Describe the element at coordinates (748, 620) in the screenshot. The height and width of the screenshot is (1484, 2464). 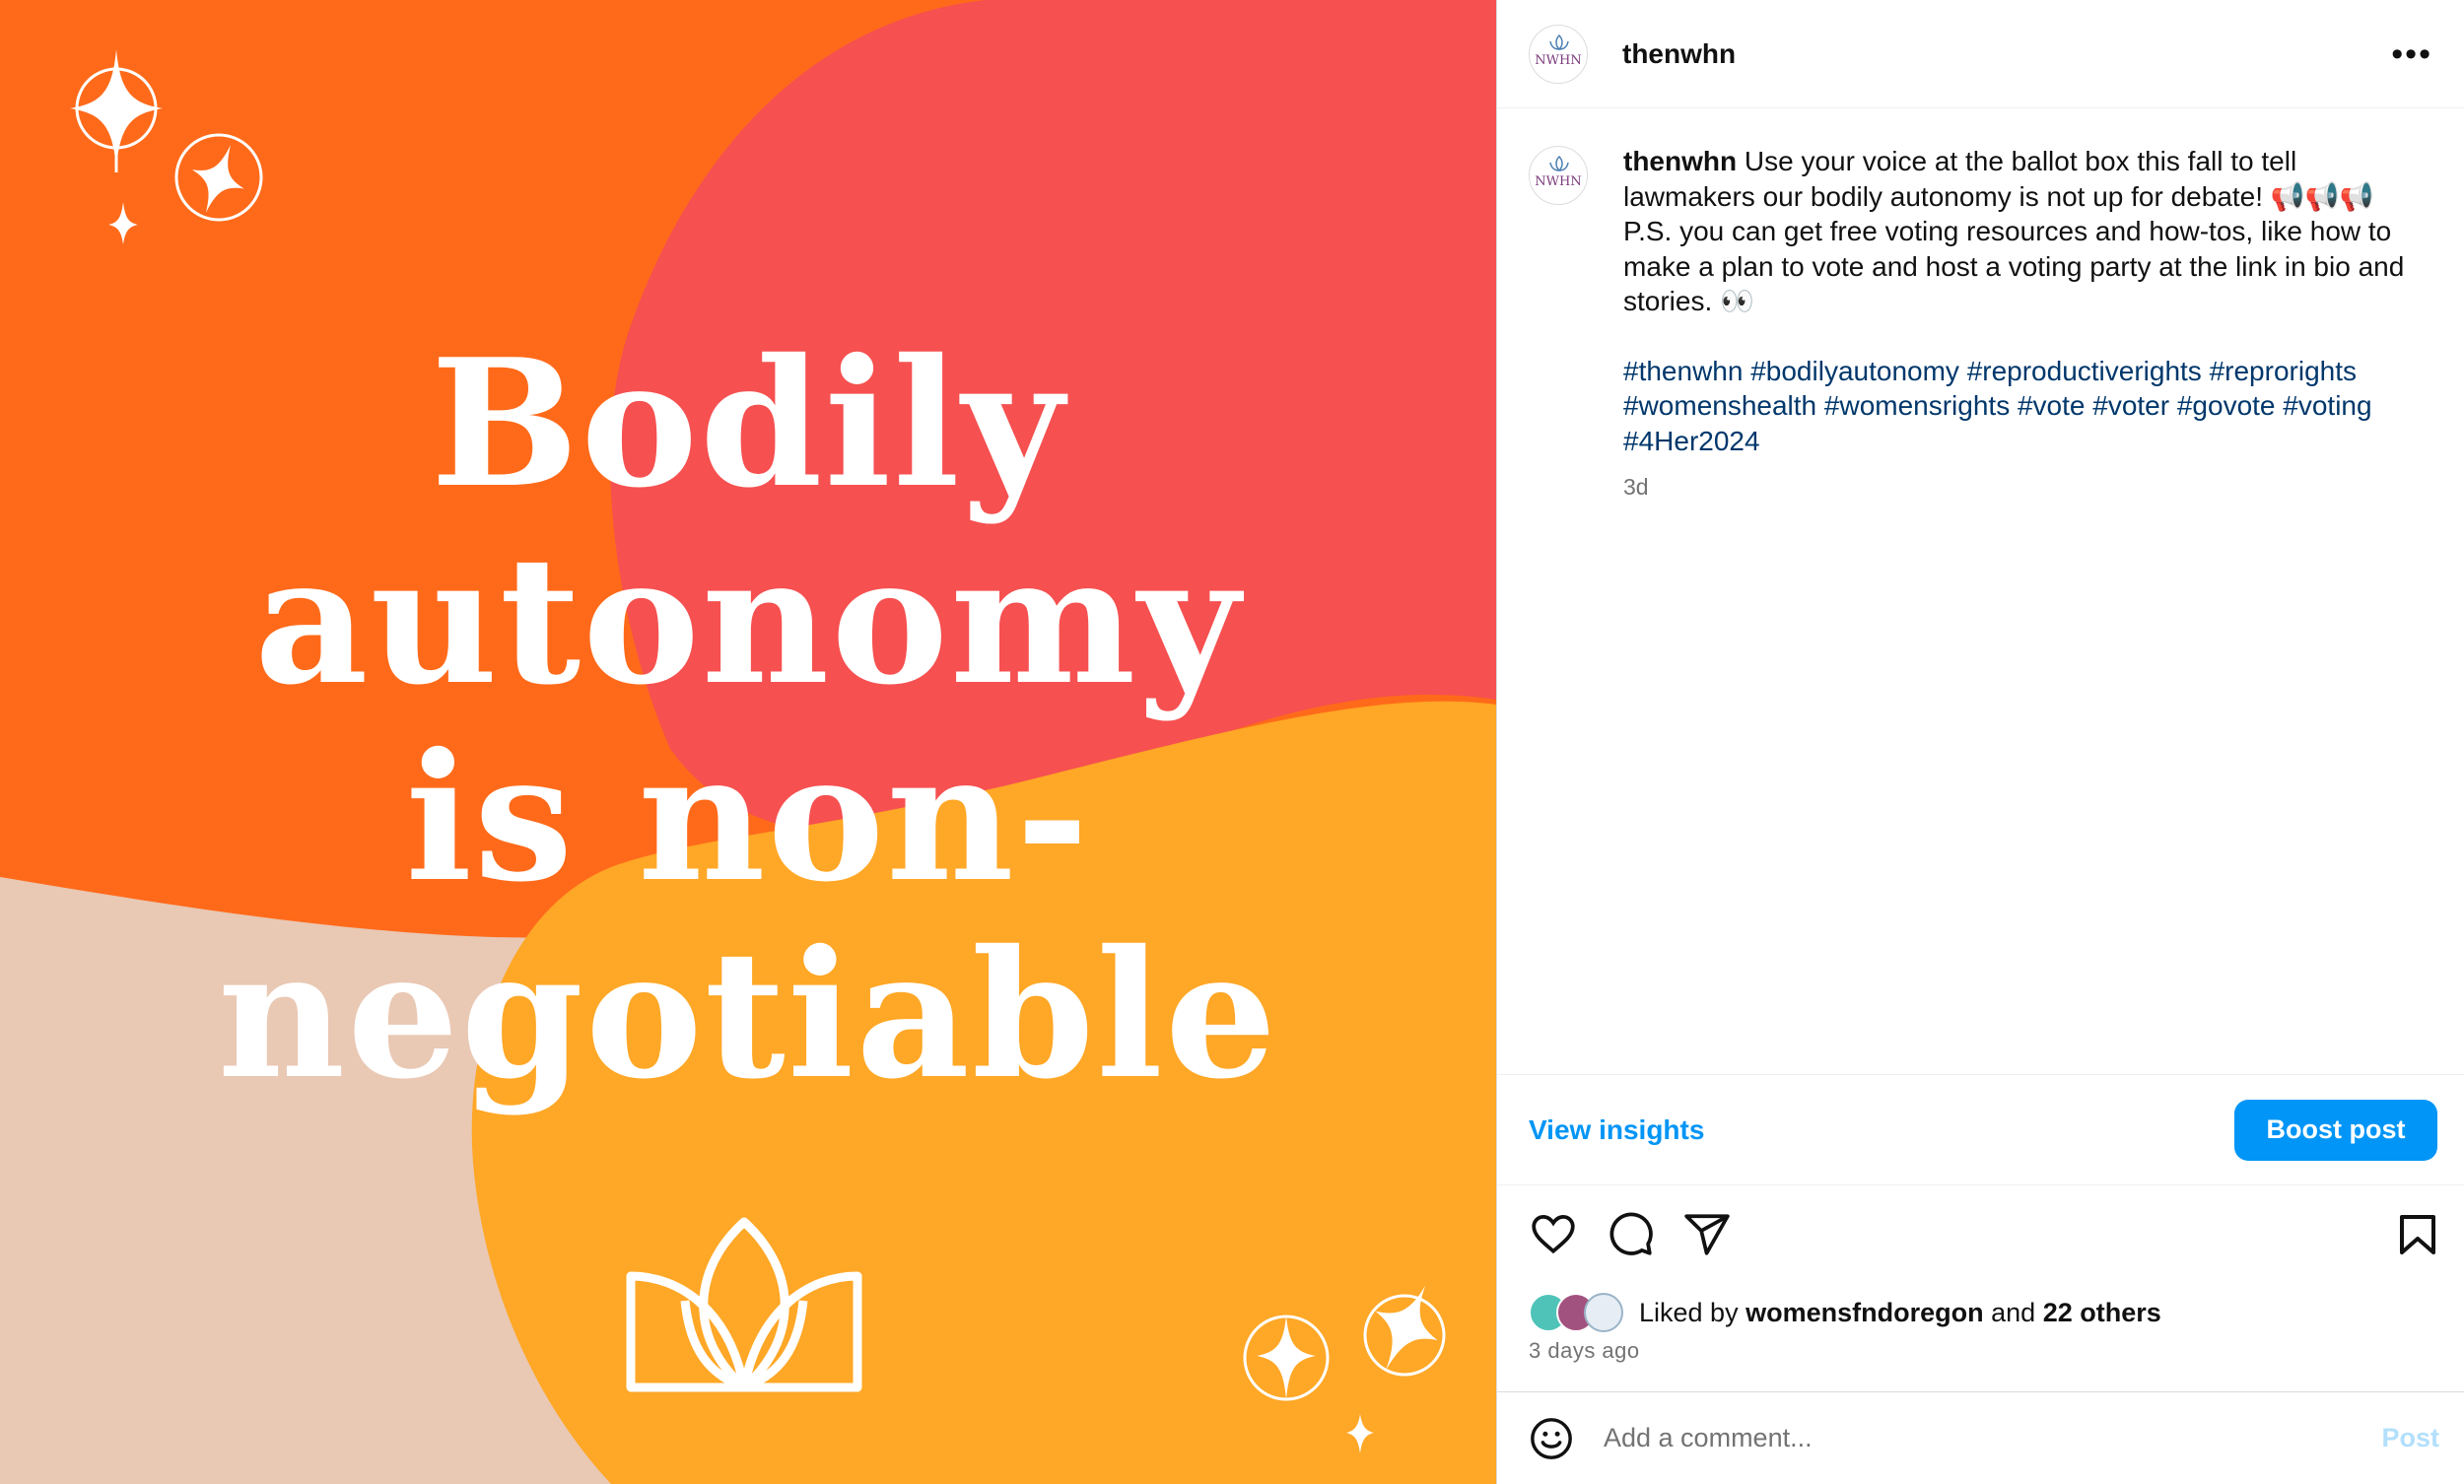
I see `headline-line-2: autonomy` at that location.